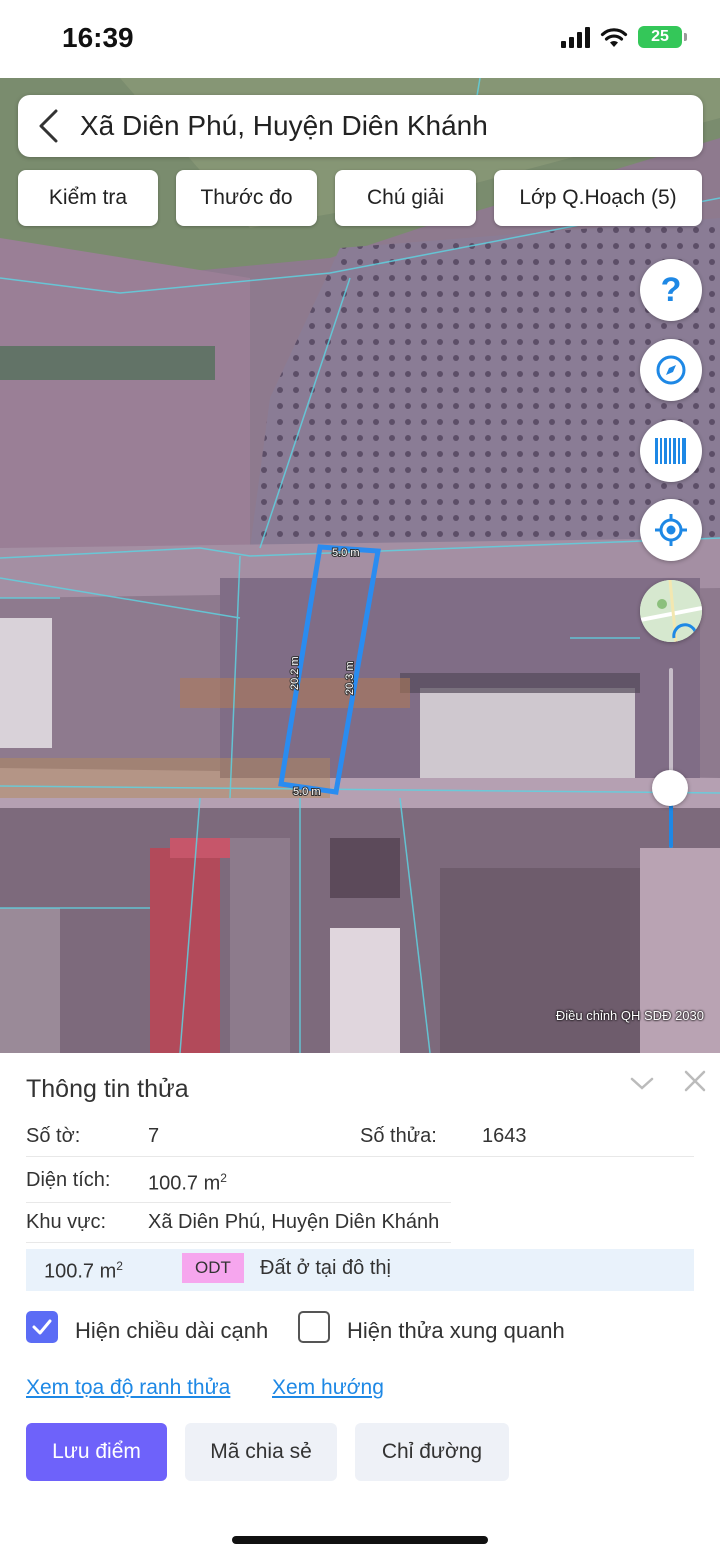 Image resolution: width=720 pixels, height=1559 pixels. I want to click on battery-icon: 25, so click(662, 37).